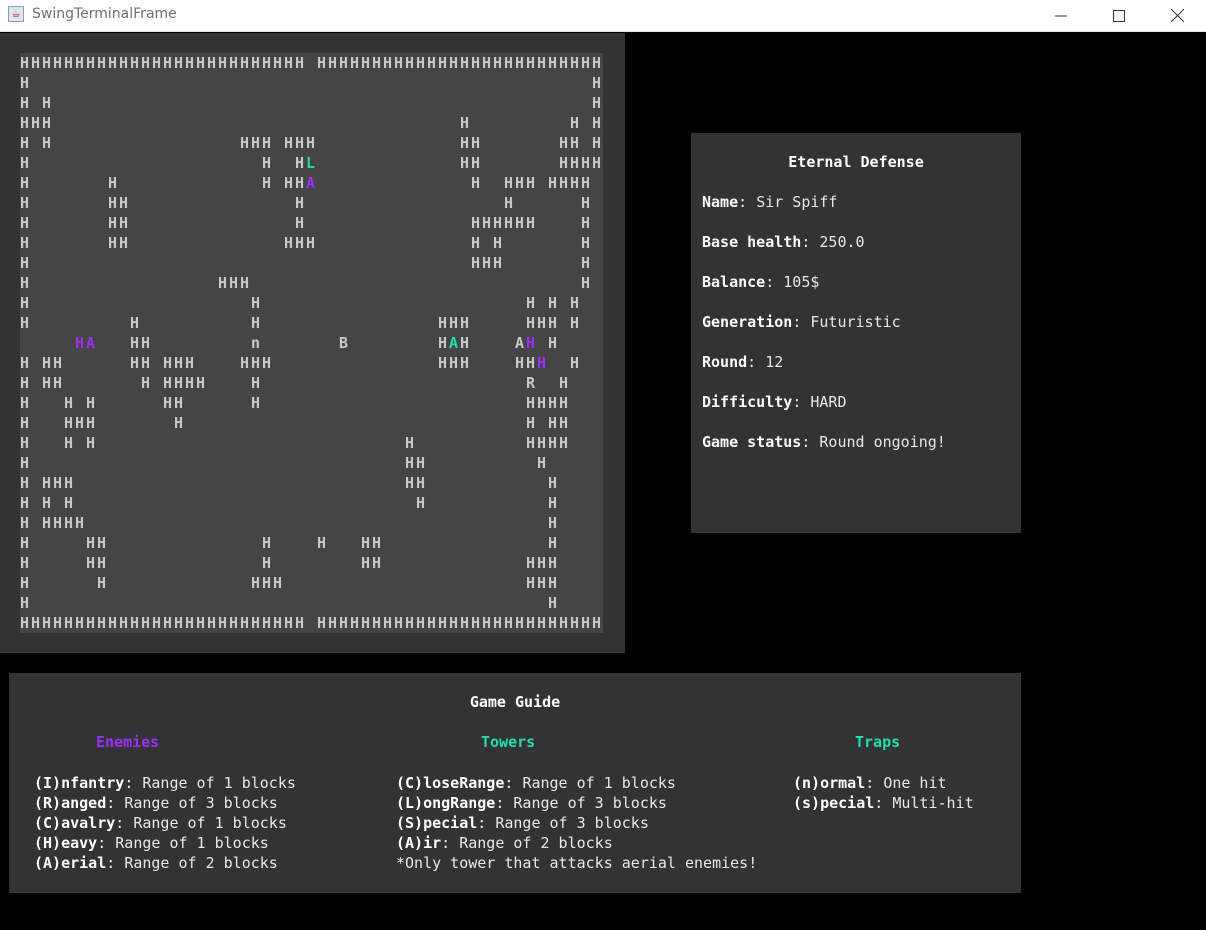 The width and height of the screenshot is (1206, 930). I want to click on map-cell-enemy: H, so click(542, 363).